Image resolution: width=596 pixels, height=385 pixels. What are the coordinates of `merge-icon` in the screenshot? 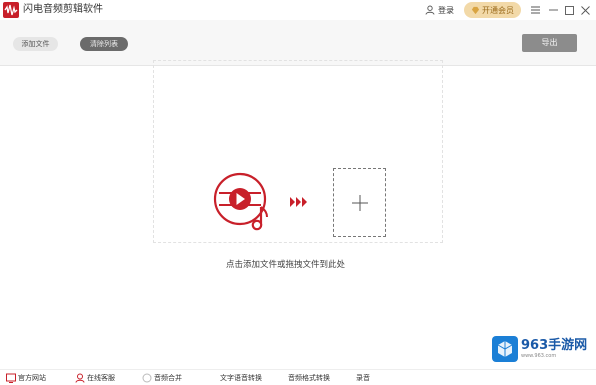 It's located at (147, 378).